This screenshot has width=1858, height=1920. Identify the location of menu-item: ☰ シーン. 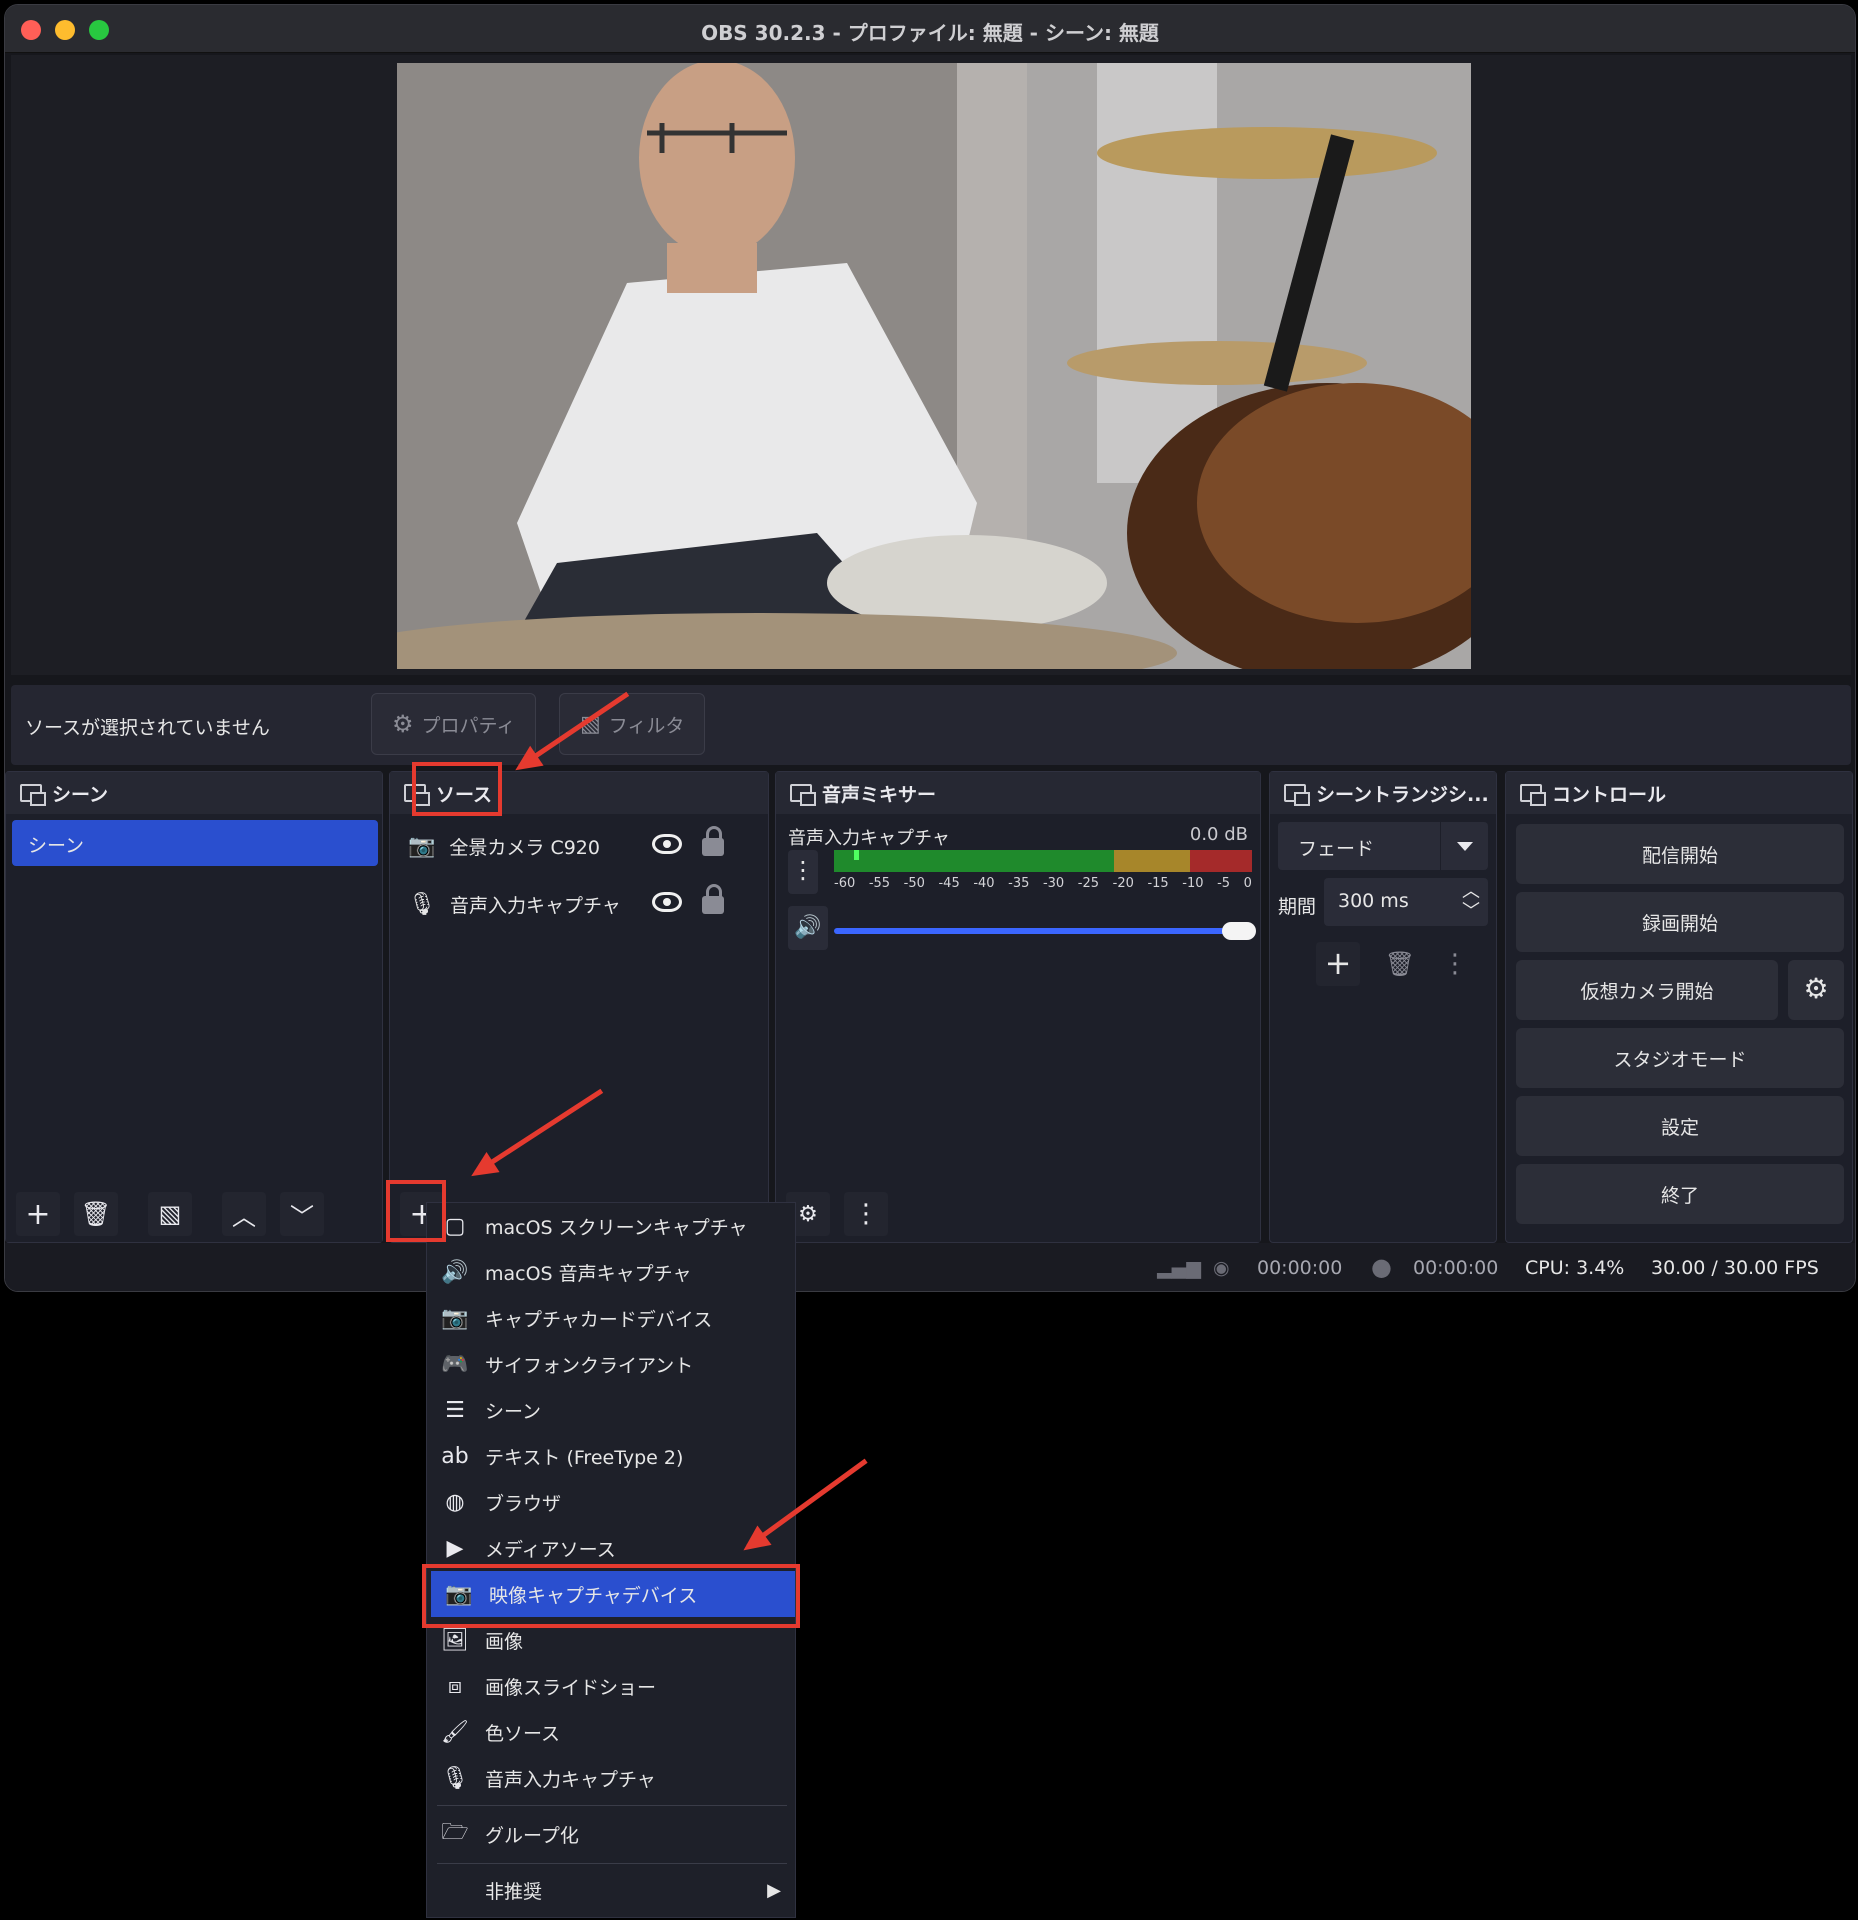
(611, 1410).